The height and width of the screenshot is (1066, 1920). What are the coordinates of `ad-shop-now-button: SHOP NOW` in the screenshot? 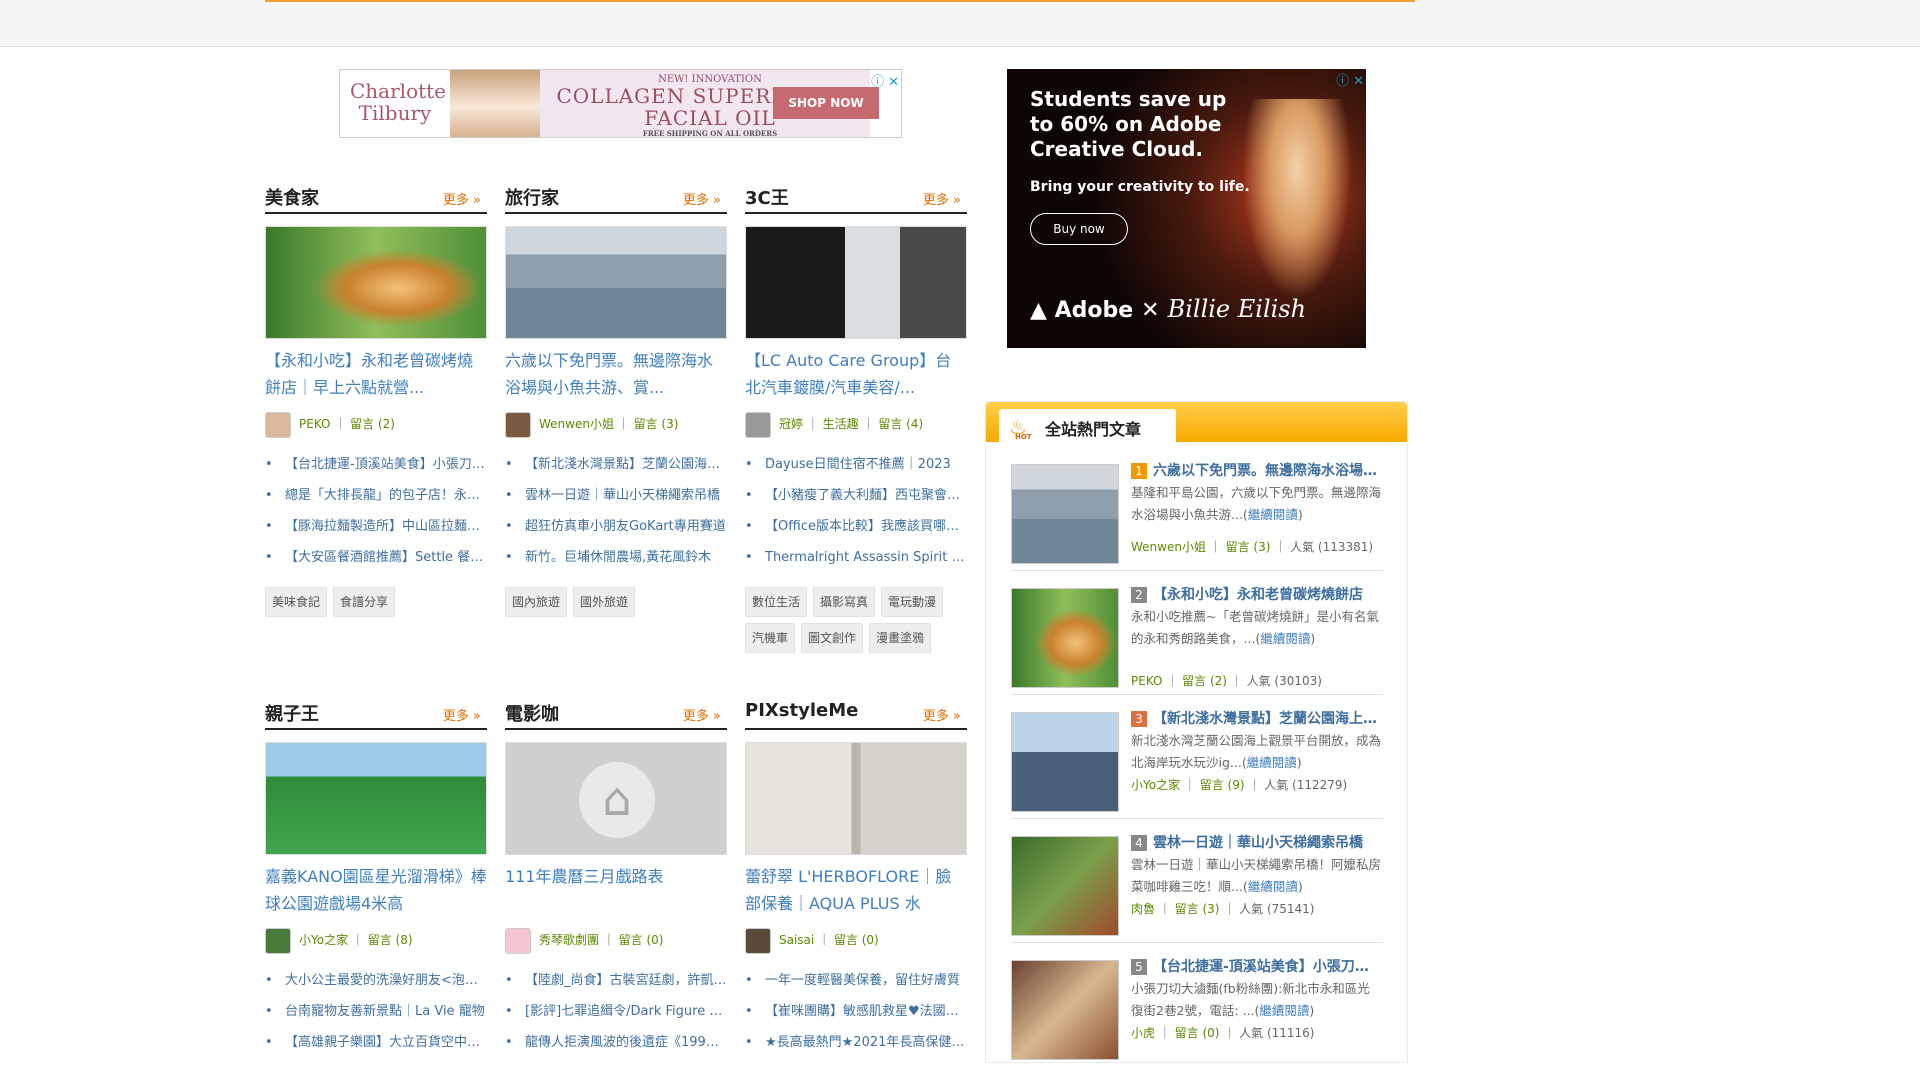 It's located at (826, 103).